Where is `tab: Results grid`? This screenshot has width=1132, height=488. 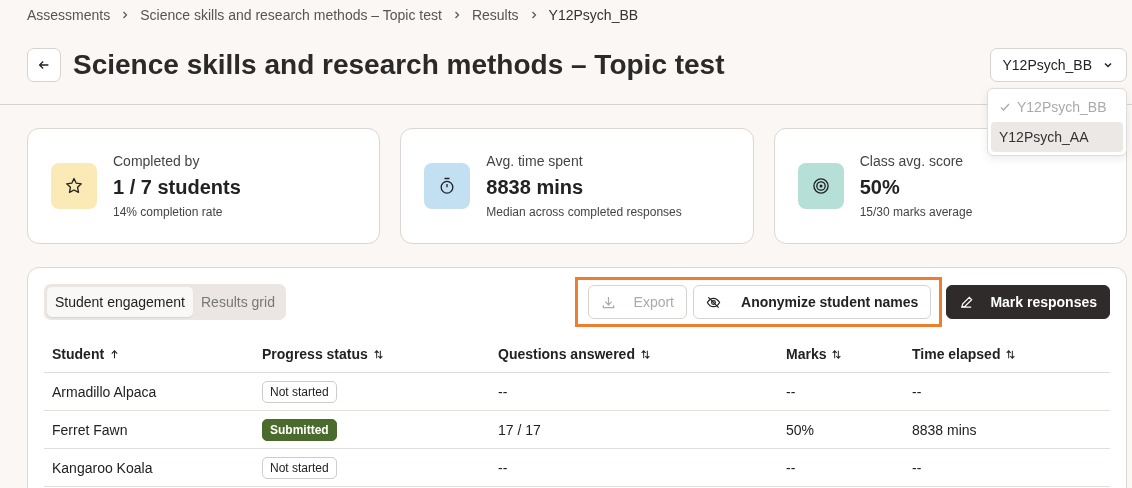
tab: Results grid is located at coordinates (238, 302).